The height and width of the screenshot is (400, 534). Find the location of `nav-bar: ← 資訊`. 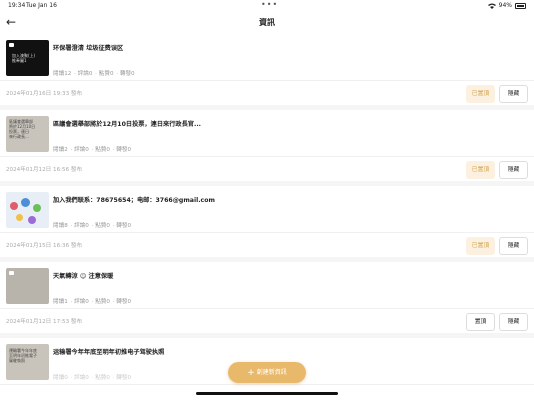

nav-bar: ← 資訊 is located at coordinates (267, 23).